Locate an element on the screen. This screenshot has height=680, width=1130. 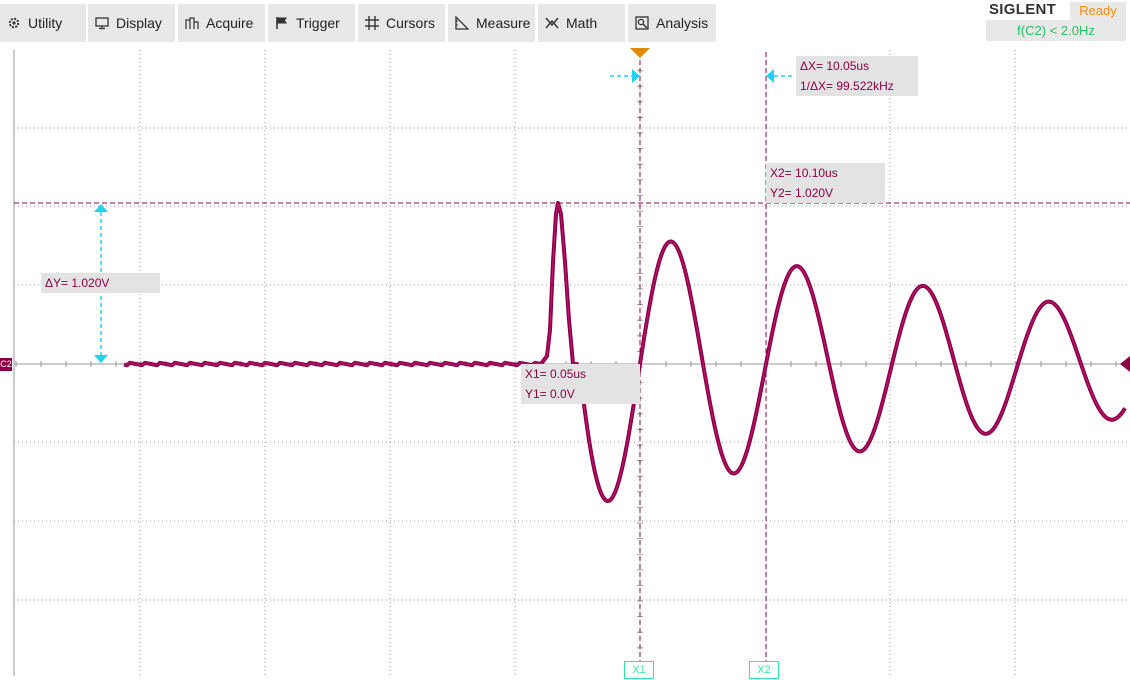
inverse-delta-x-value: 1/ΔX= 99.522kHz is located at coordinates (847, 86).